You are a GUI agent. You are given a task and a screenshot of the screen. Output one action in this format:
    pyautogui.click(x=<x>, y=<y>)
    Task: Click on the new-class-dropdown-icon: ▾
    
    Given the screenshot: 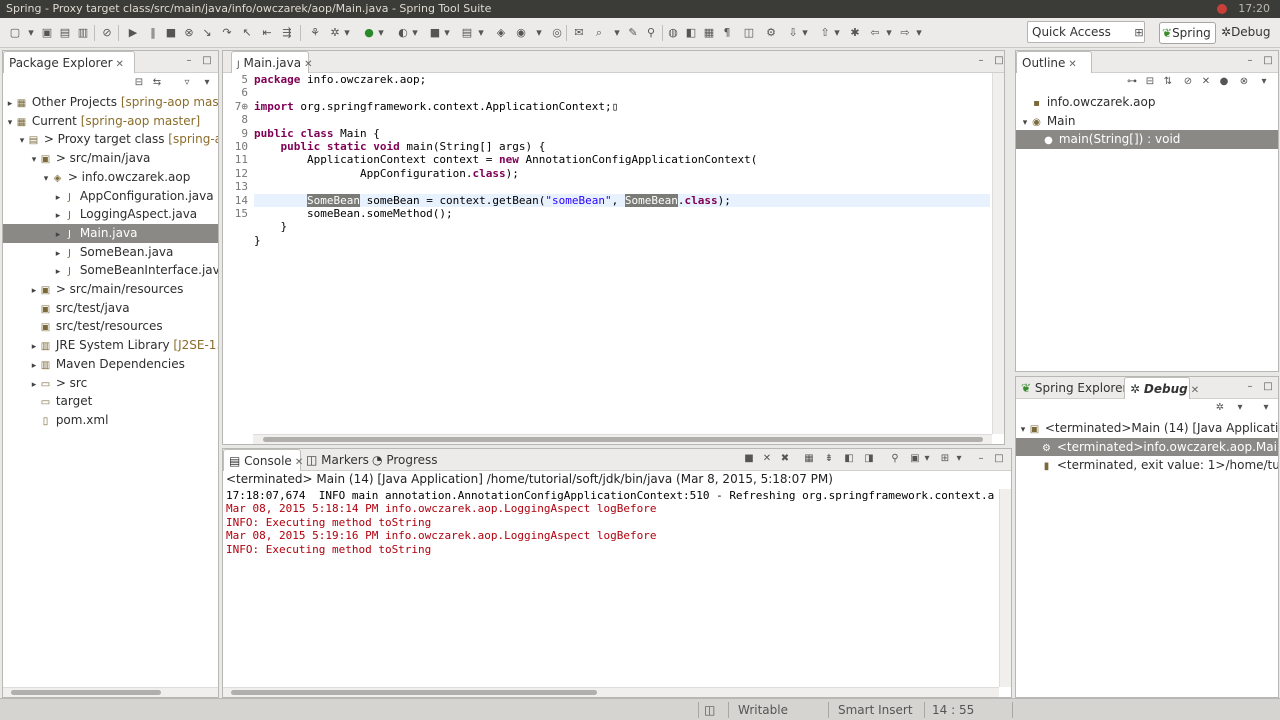 What is the action you would take?
    pyautogui.click(x=539, y=33)
    